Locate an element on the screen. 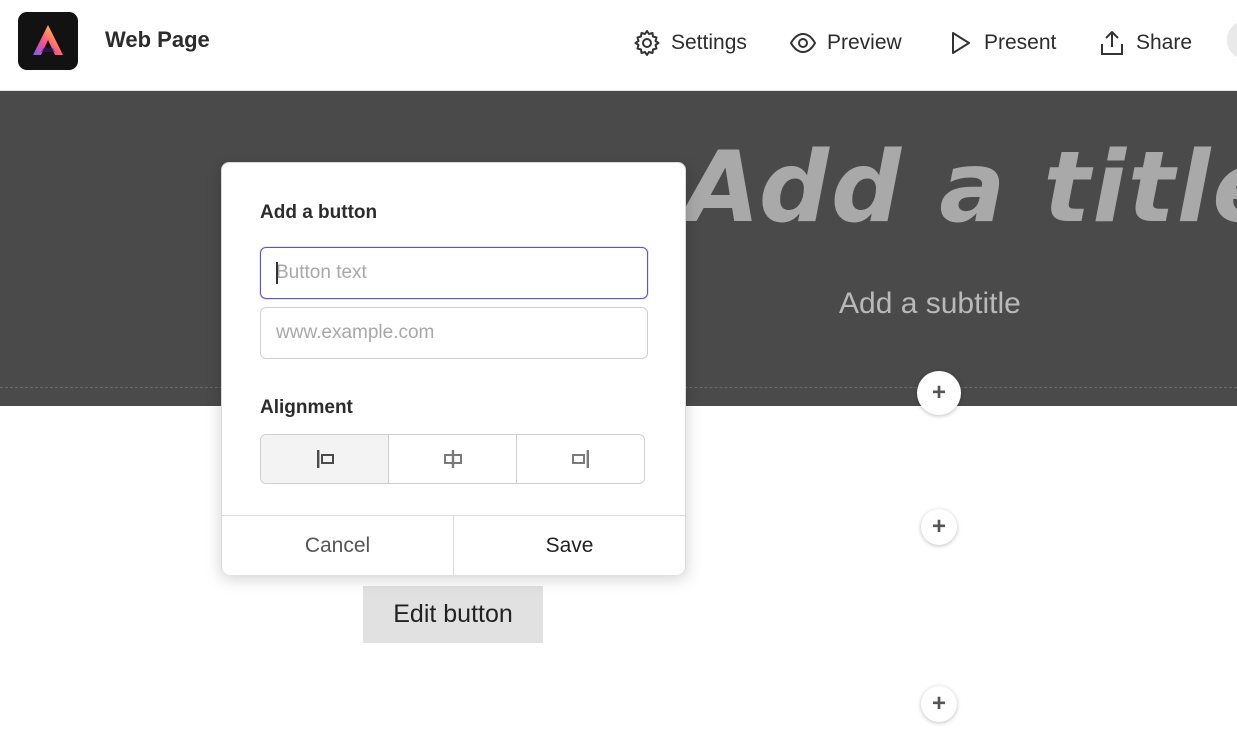 The image size is (1237, 732). present-label: Present is located at coordinates (1020, 42).